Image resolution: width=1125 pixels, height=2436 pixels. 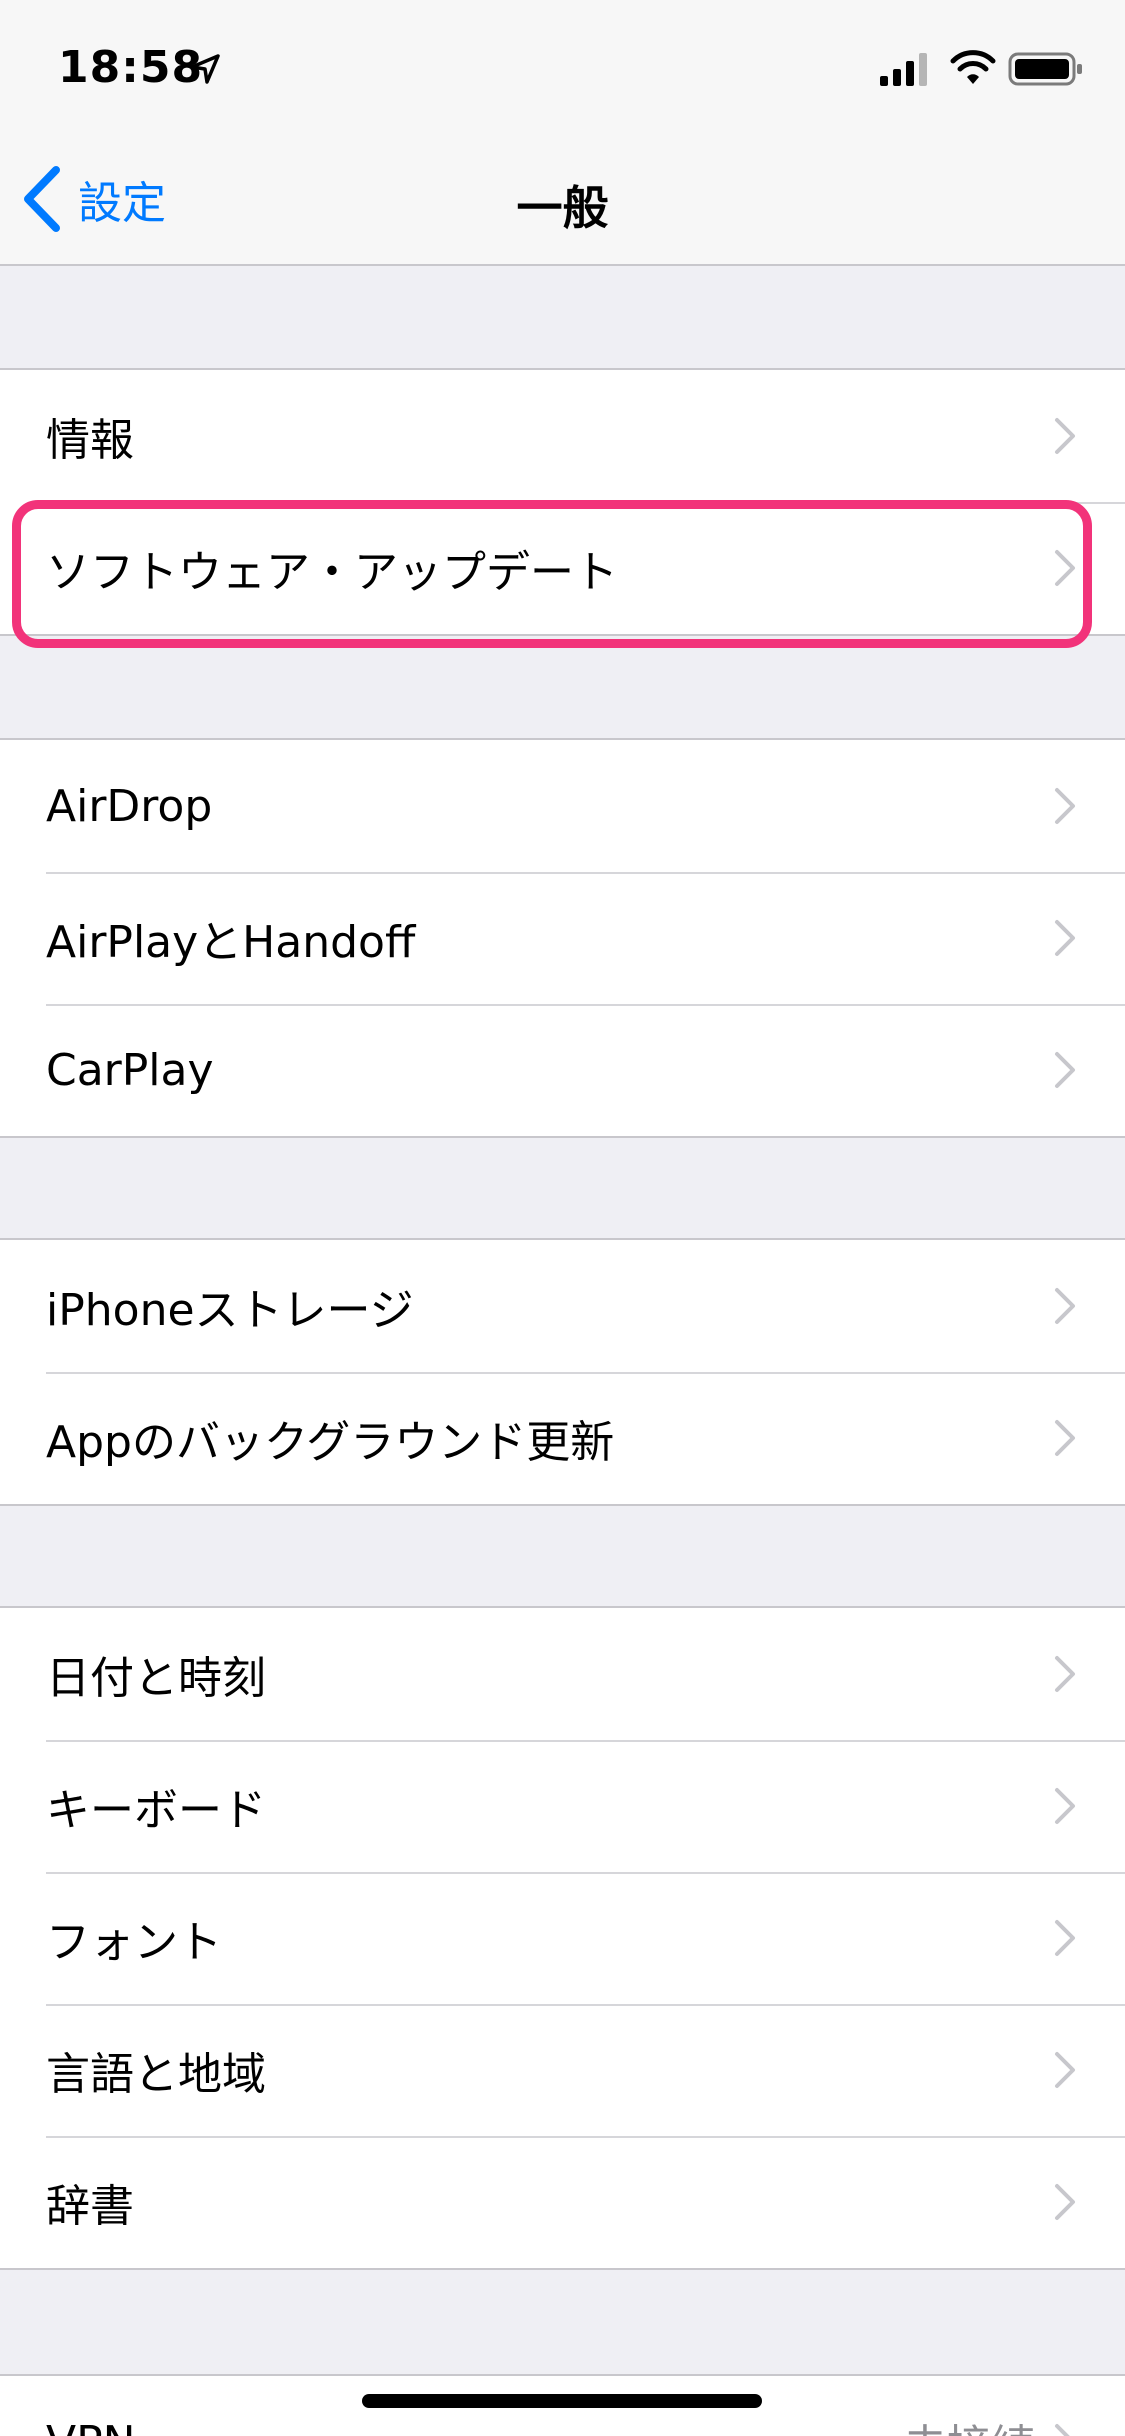 I want to click on settings-row-keyboard: キーボード, so click(x=562, y=1806).